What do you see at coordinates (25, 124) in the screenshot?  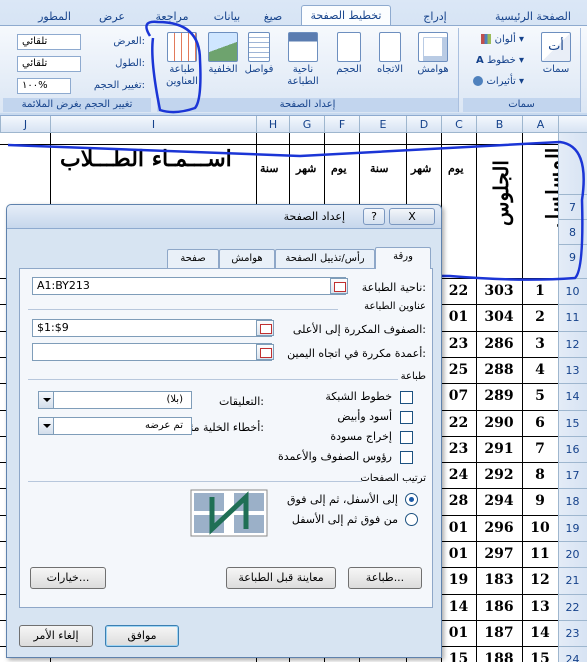 I see `column-header-j: J` at bounding box center [25, 124].